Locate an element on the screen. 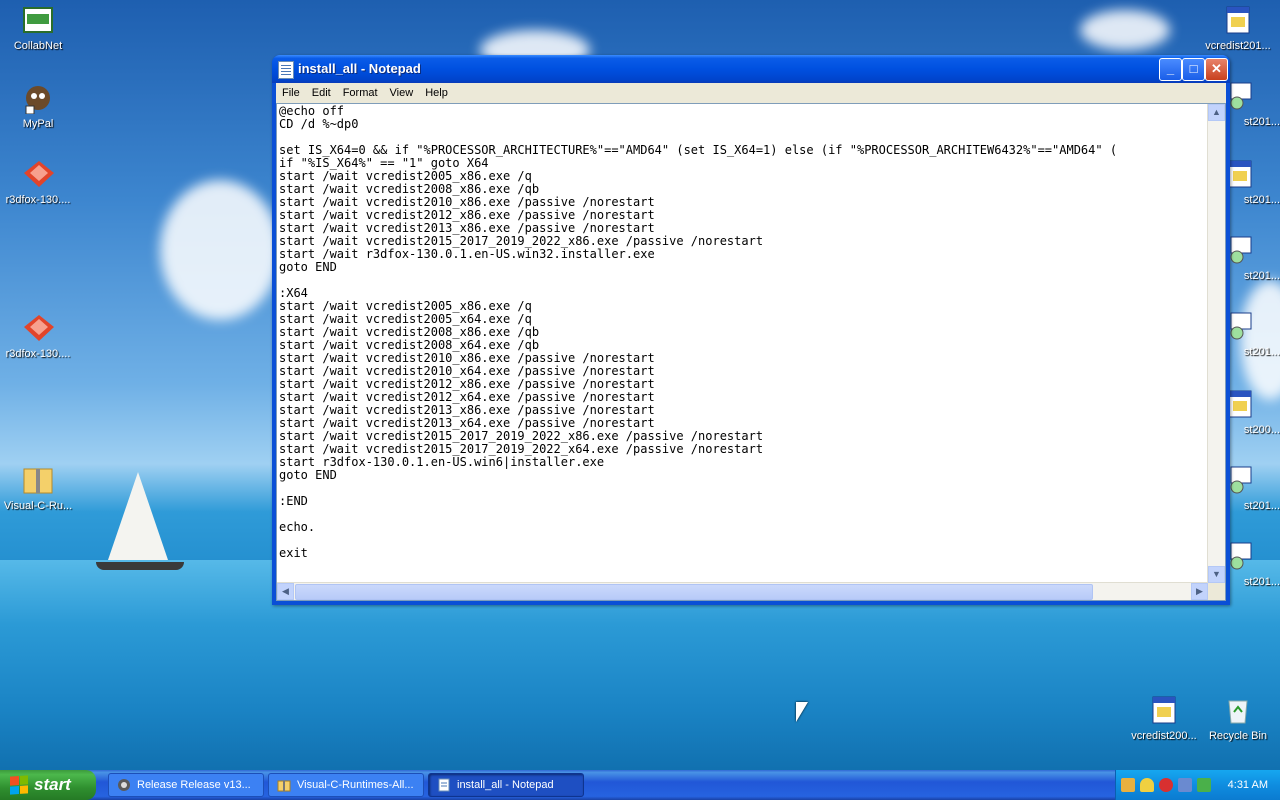  sailboat is located at coordinates (138, 516).